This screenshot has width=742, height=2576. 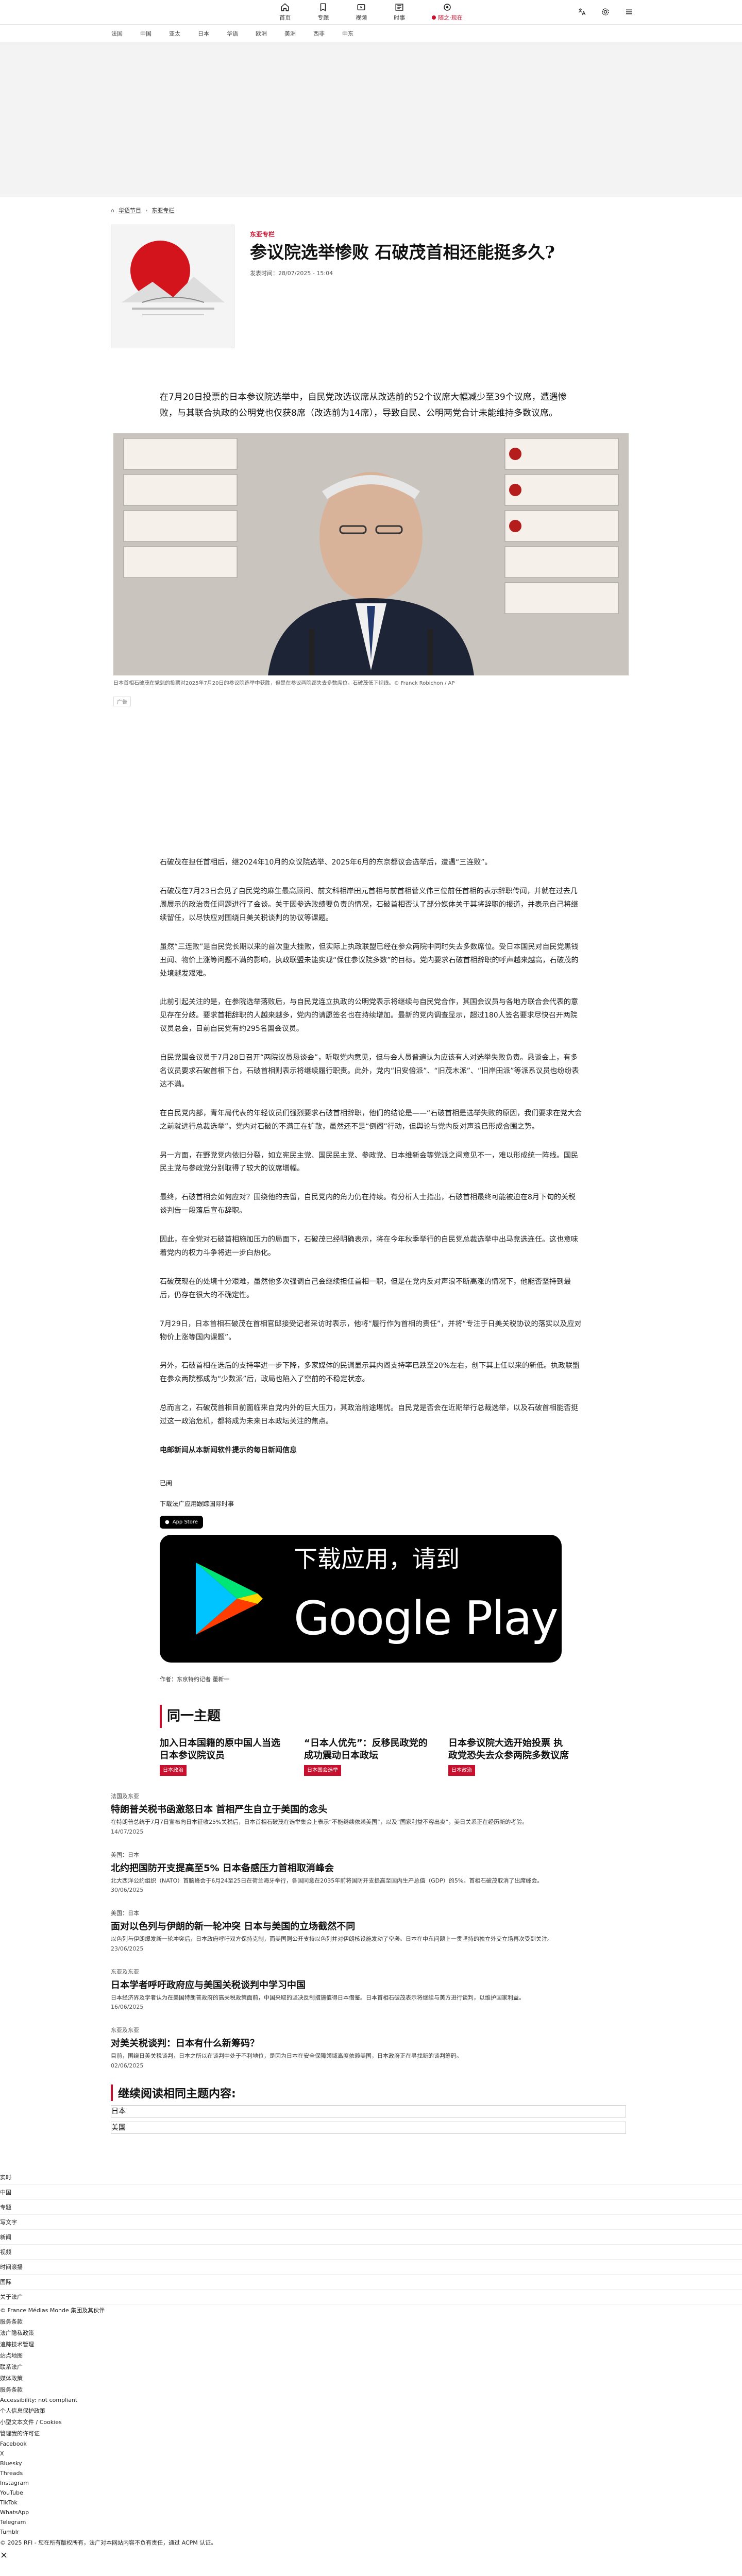 What do you see at coordinates (371, 2344) in the screenshot?
I see `footer-item: 追踪技术管理` at bounding box center [371, 2344].